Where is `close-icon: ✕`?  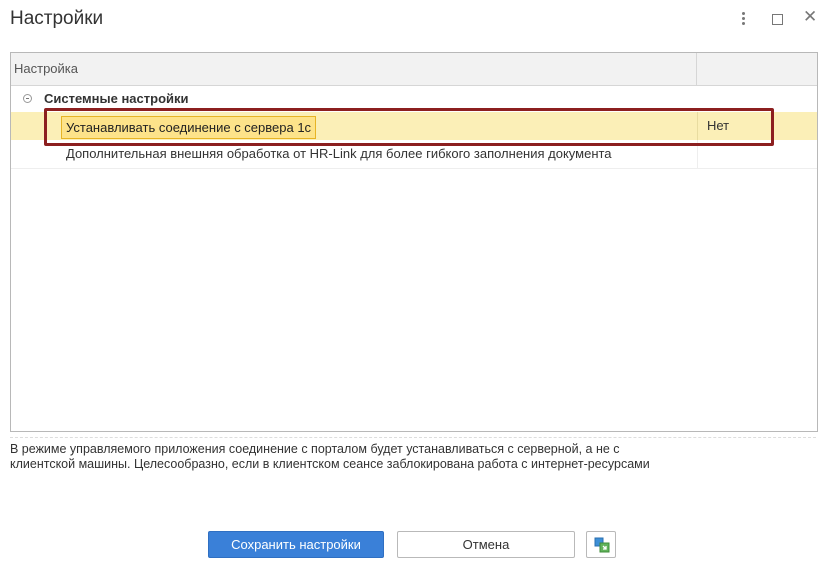 close-icon: ✕ is located at coordinates (810, 17).